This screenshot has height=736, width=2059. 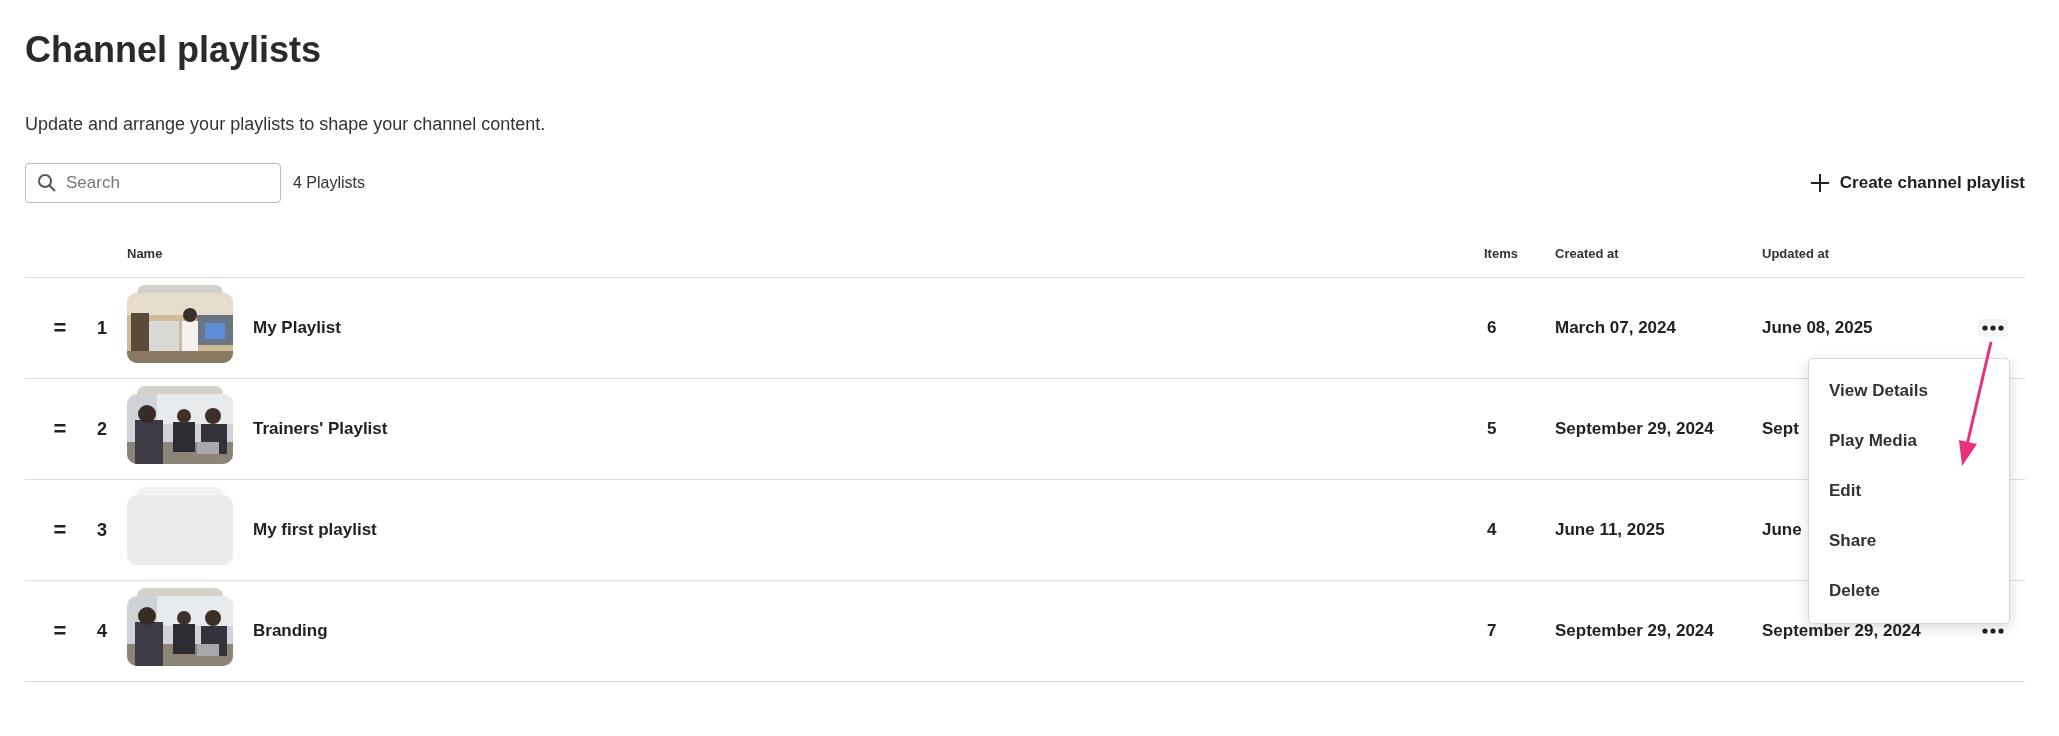 I want to click on row-number: 1, so click(x=102, y=328).